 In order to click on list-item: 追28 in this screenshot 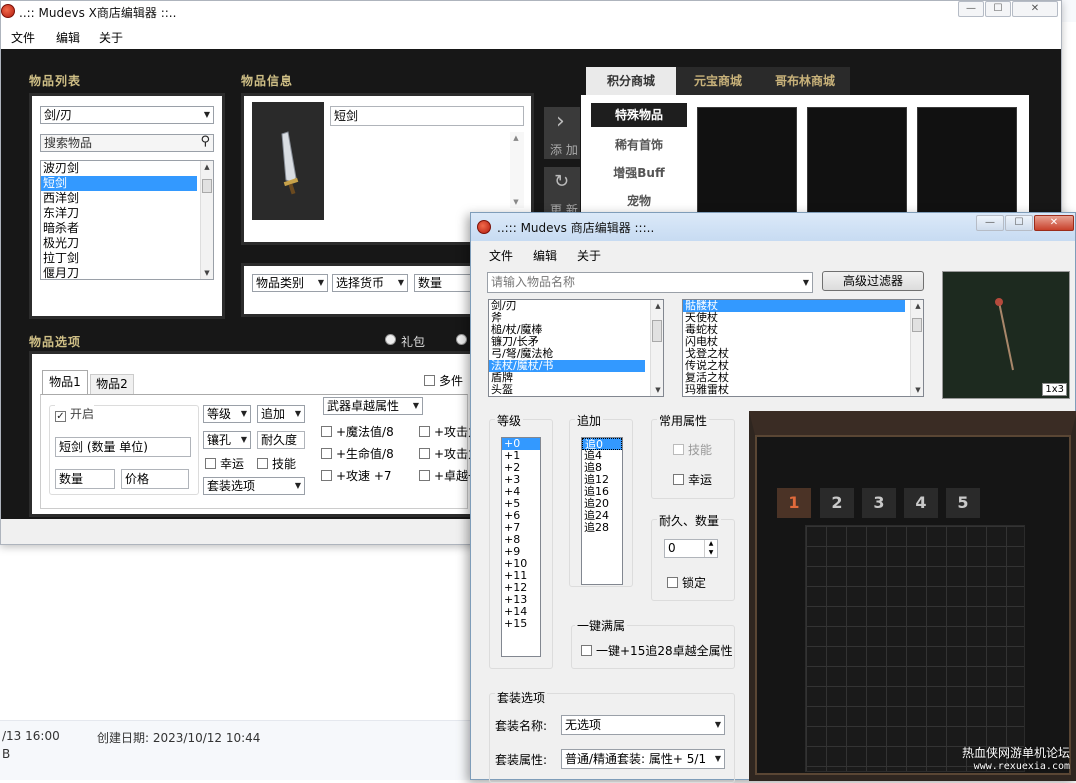, I will do `click(602, 528)`.